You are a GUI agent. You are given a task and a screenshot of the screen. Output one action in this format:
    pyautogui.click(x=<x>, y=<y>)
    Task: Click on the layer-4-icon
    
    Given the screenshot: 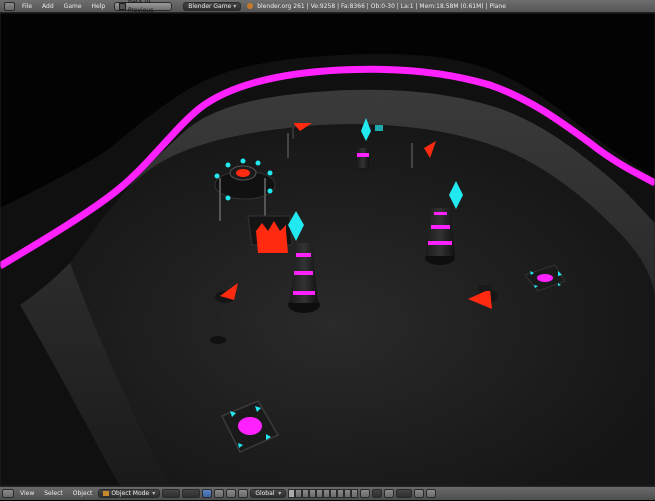 What is the action you would take?
    pyautogui.click(x=313, y=493)
    